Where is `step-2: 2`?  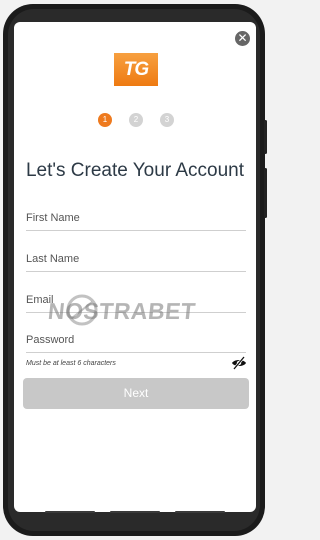 step-2: 2 is located at coordinates (136, 120).